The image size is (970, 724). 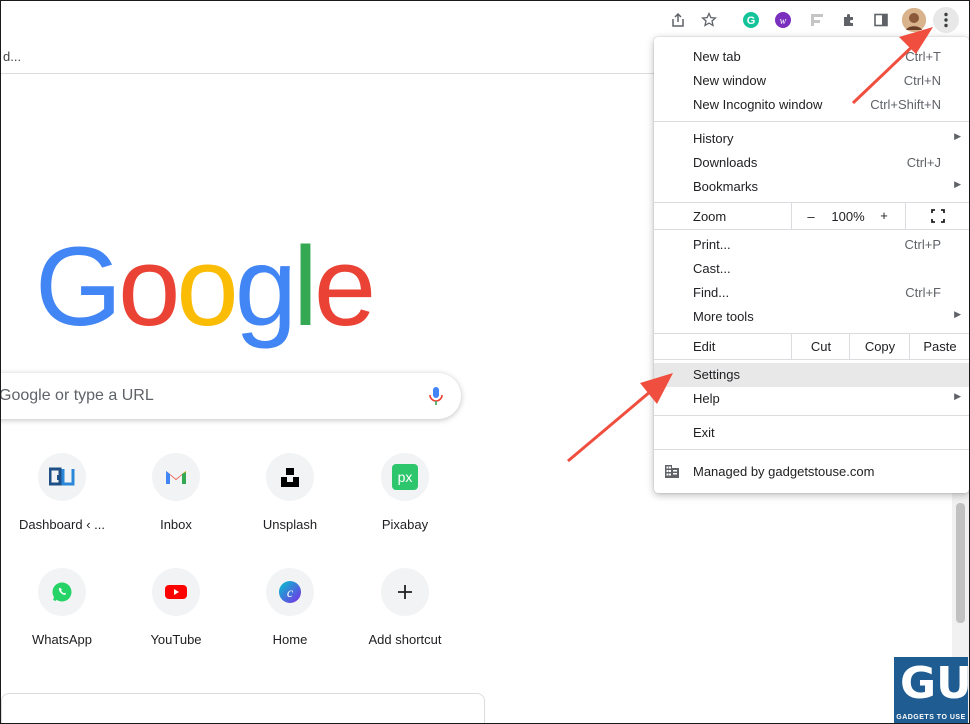 I want to click on gadgetstouse-watermark: GU GADGETS TO USE, so click(x=932, y=690).